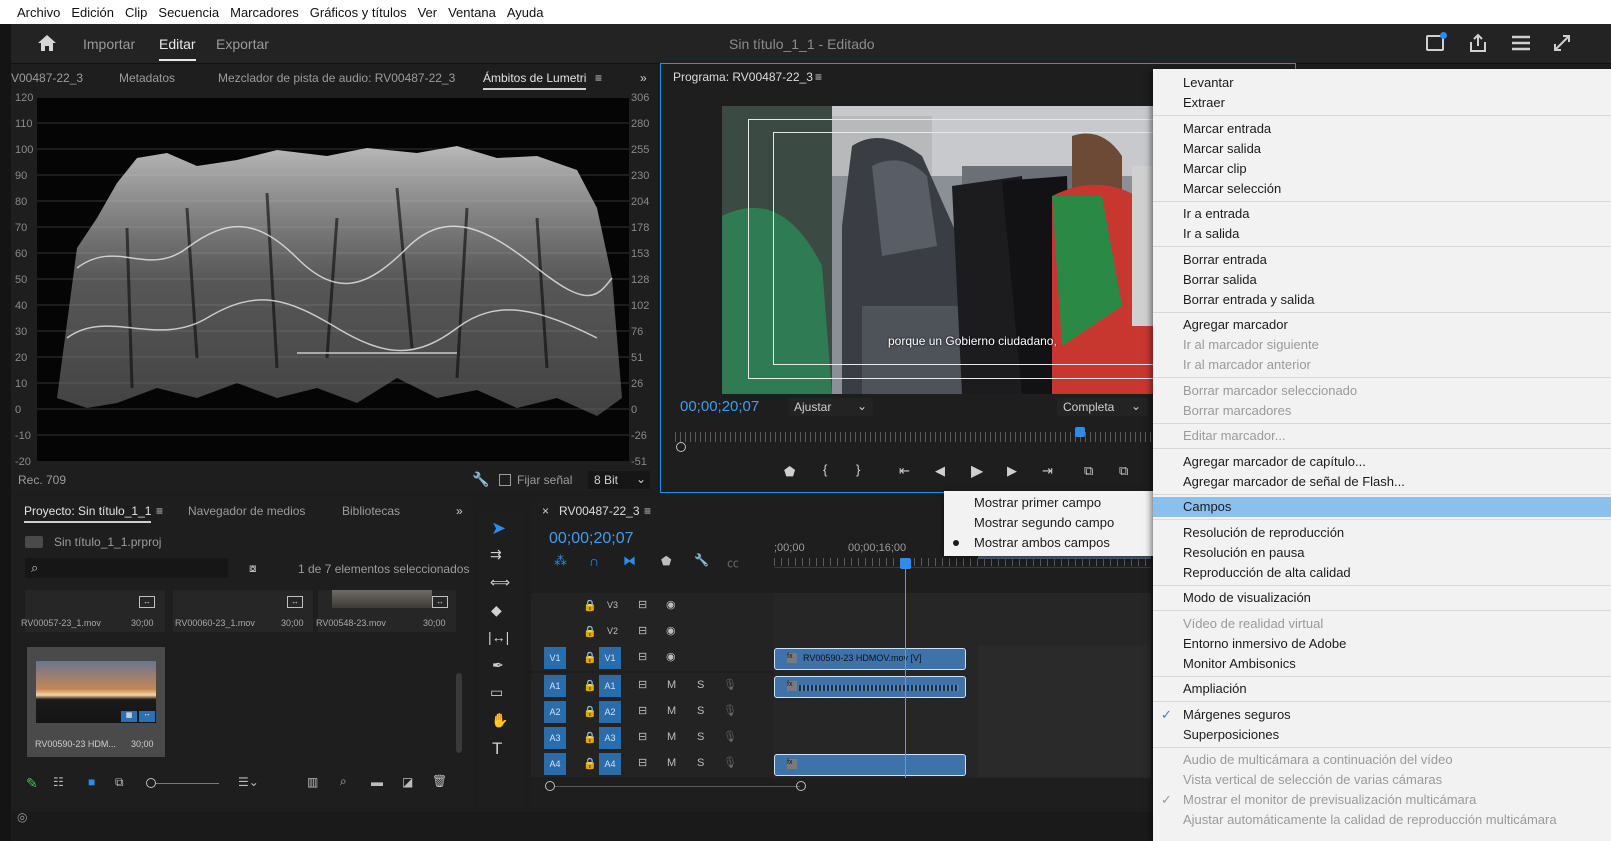 Image resolution: width=1611 pixels, height=841 pixels. What do you see at coordinates (242, 44) in the screenshot?
I see `workspace-export: Exportar` at bounding box center [242, 44].